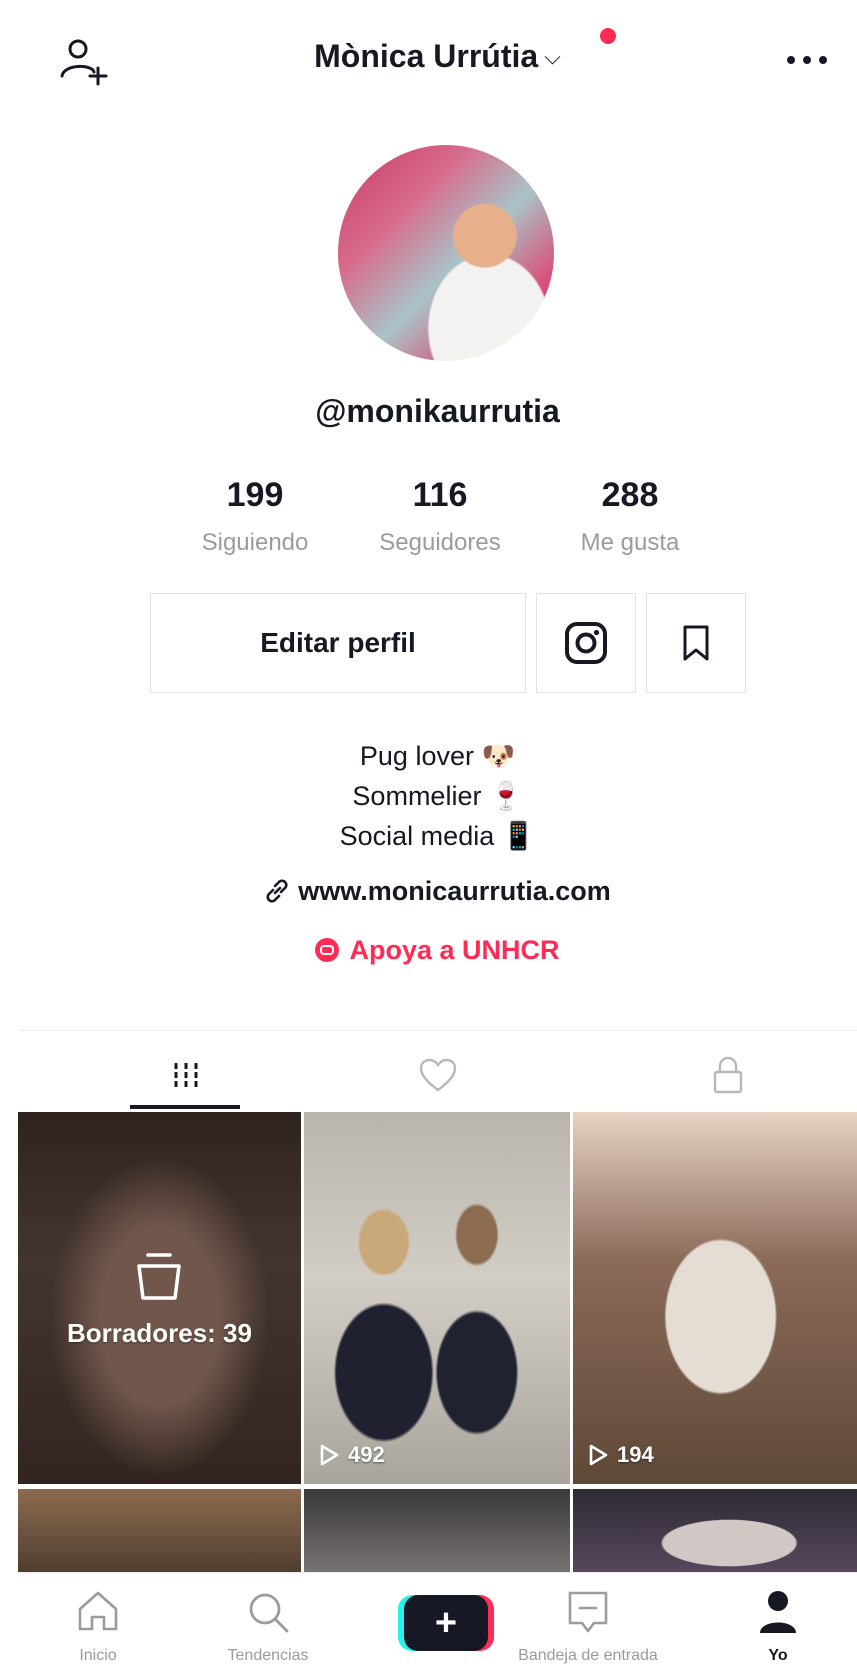 Image resolution: width=857 pixels, height=1680 pixels. I want to click on tab-liked, so click(437, 1075).